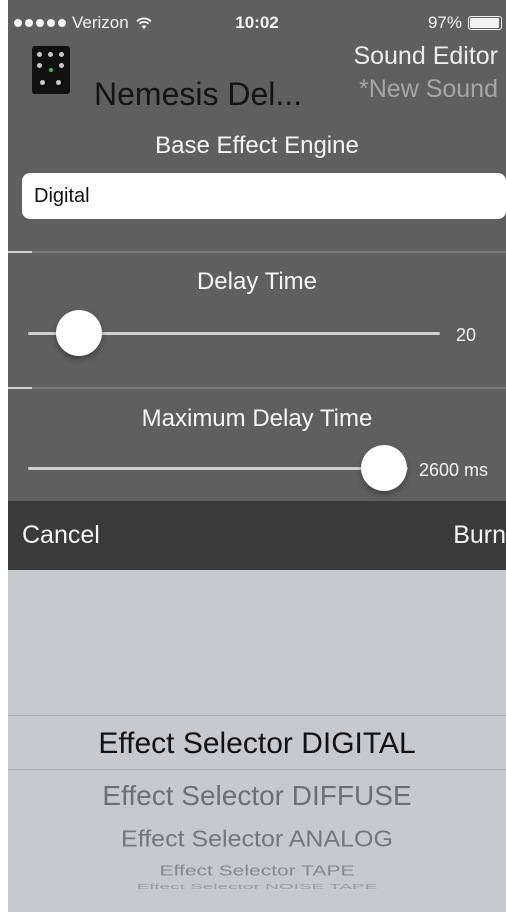 The height and width of the screenshot is (912, 506). Describe the element at coordinates (264, 196) in the screenshot. I see `base-effect-engine-field: Digital` at that location.